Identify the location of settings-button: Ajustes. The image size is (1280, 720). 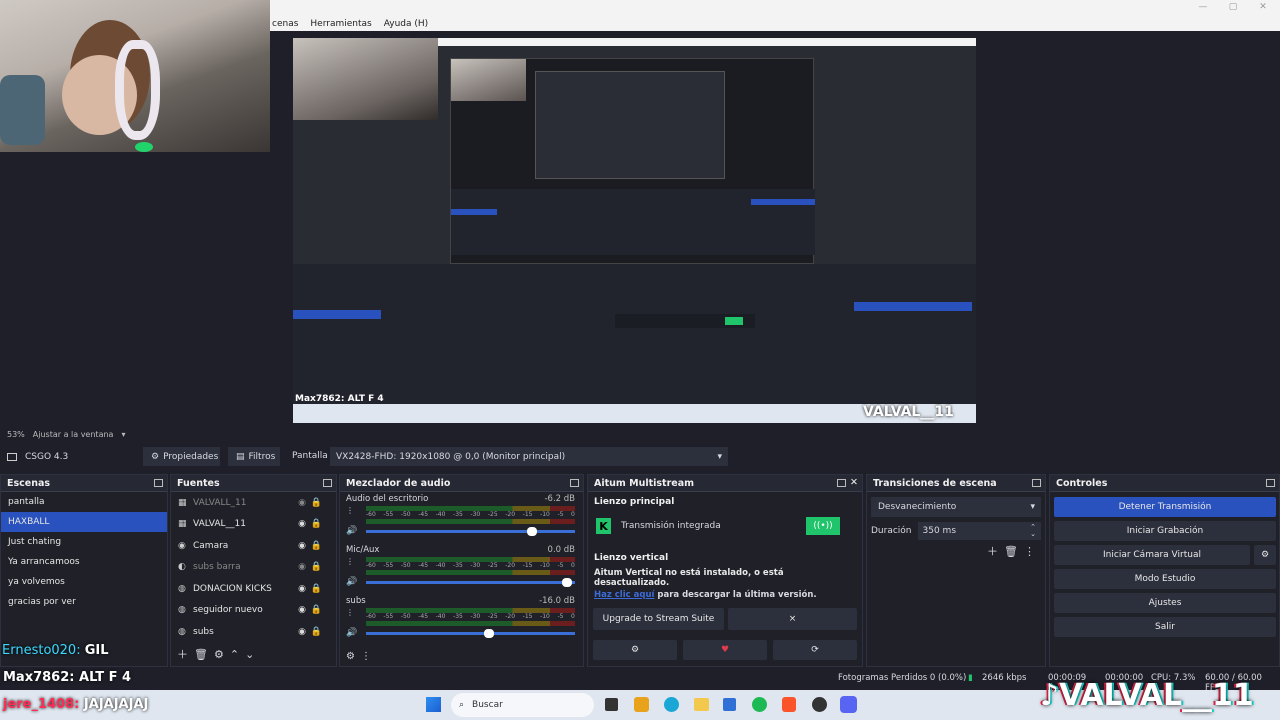
(1165, 603).